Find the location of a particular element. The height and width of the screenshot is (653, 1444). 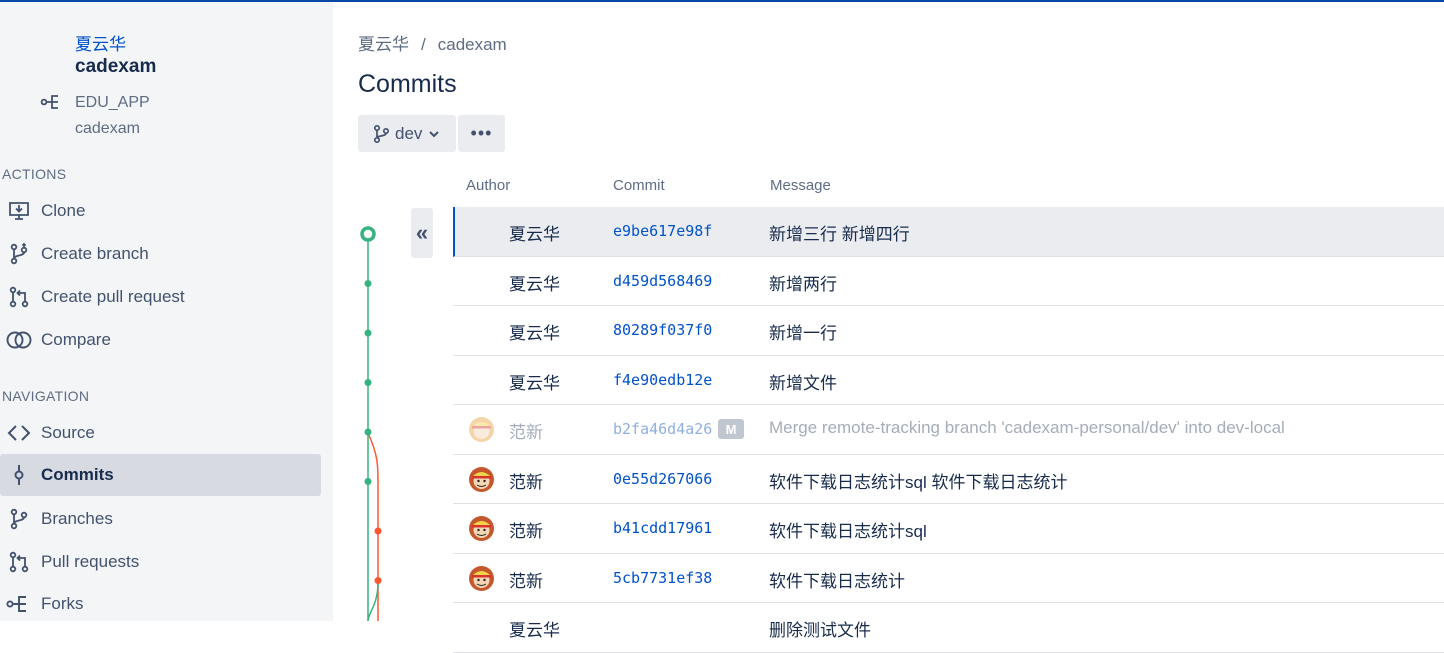

table-row: 范新 0e55d267066 软件下载日志统计sql 软件下载日志统计 is located at coordinates (948, 479).